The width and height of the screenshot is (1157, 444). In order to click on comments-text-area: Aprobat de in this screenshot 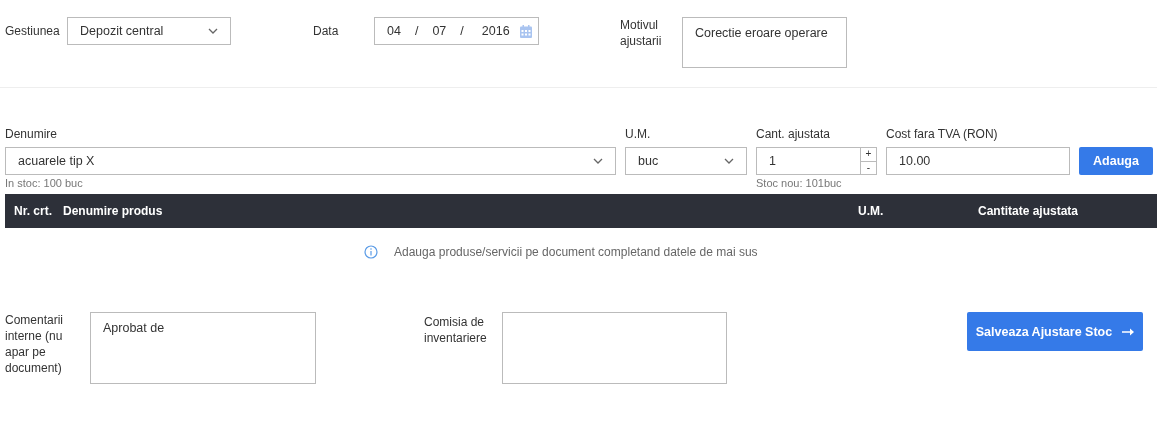, I will do `click(203, 348)`.